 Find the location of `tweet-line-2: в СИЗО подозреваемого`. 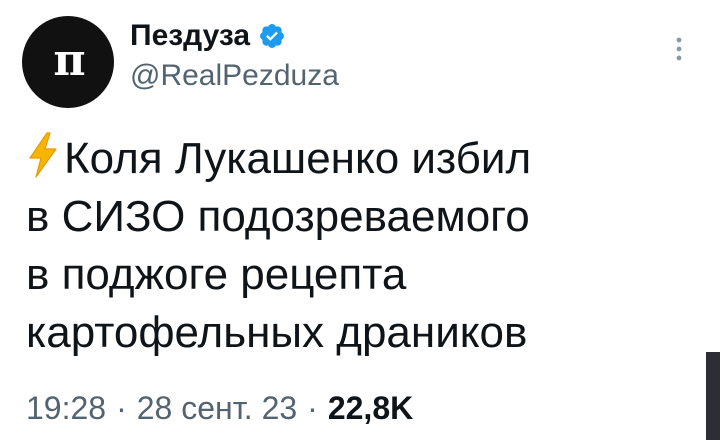

tweet-line-2: в СИЗО подозреваемого is located at coordinates (278, 216).